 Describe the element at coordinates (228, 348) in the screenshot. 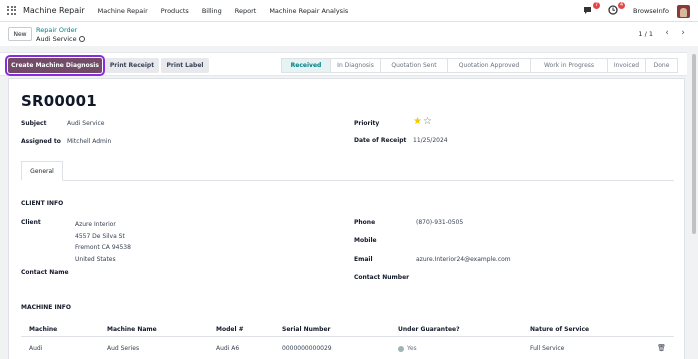

I see `cell-model: Audi A6` at that location.